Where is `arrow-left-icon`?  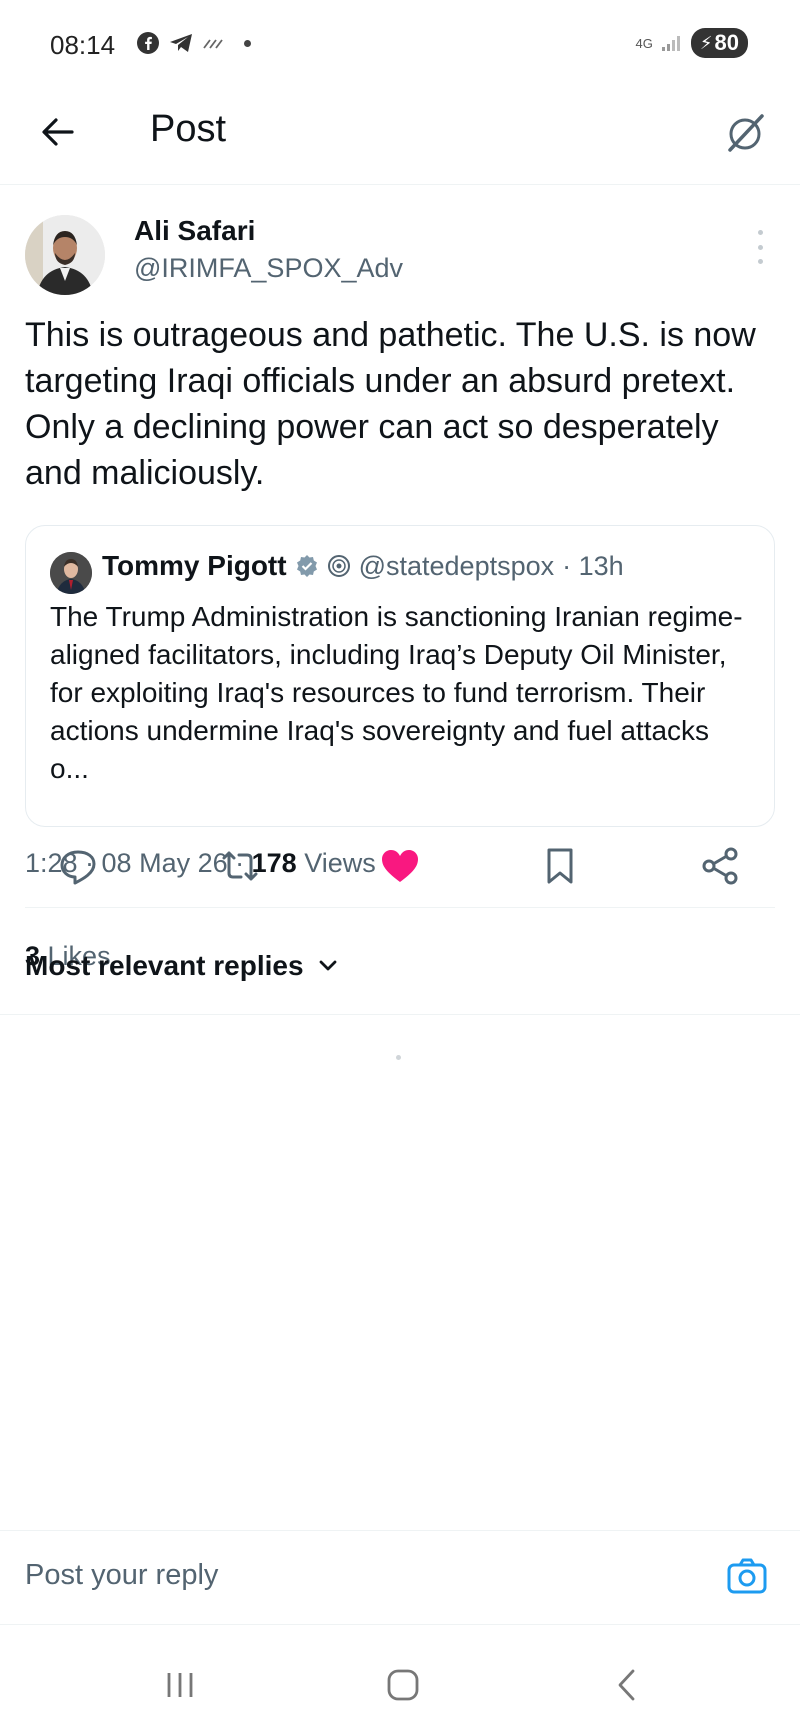 arrow-left-icon is located at coordinates (58, 132).